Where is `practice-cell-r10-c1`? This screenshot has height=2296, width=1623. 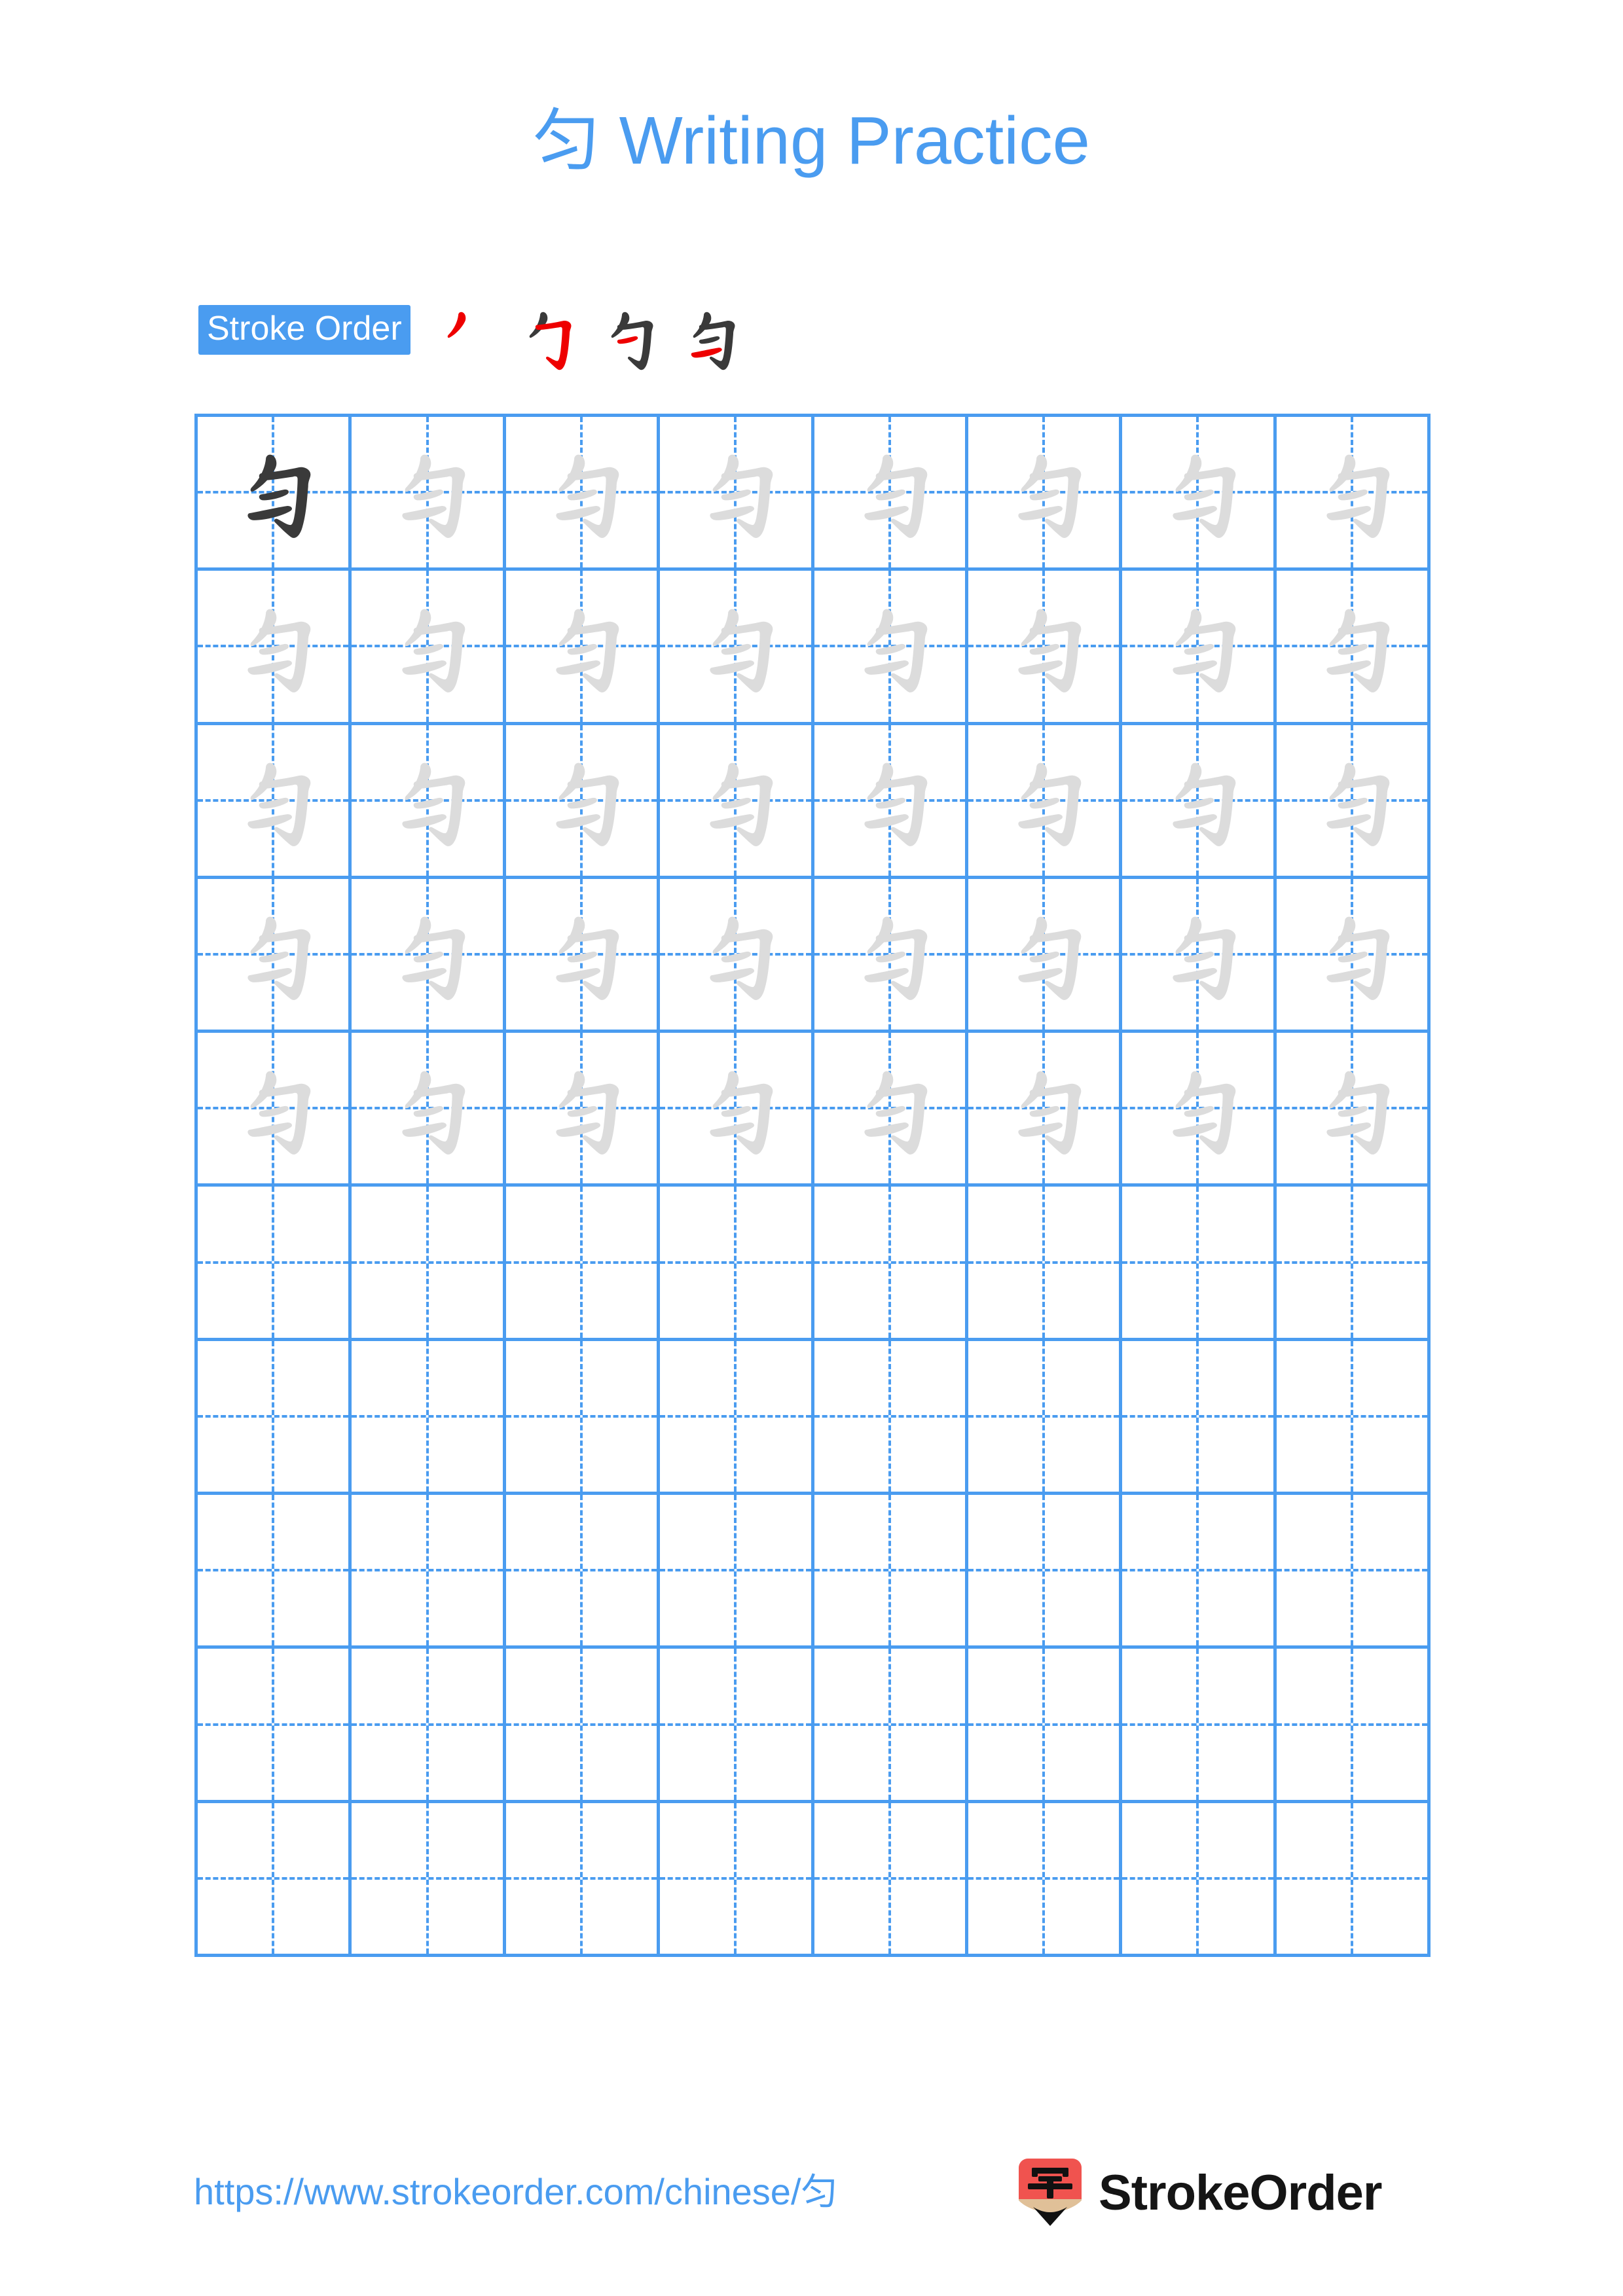
practice-cell-r10-c1 is located at coordinates (275, 1880).